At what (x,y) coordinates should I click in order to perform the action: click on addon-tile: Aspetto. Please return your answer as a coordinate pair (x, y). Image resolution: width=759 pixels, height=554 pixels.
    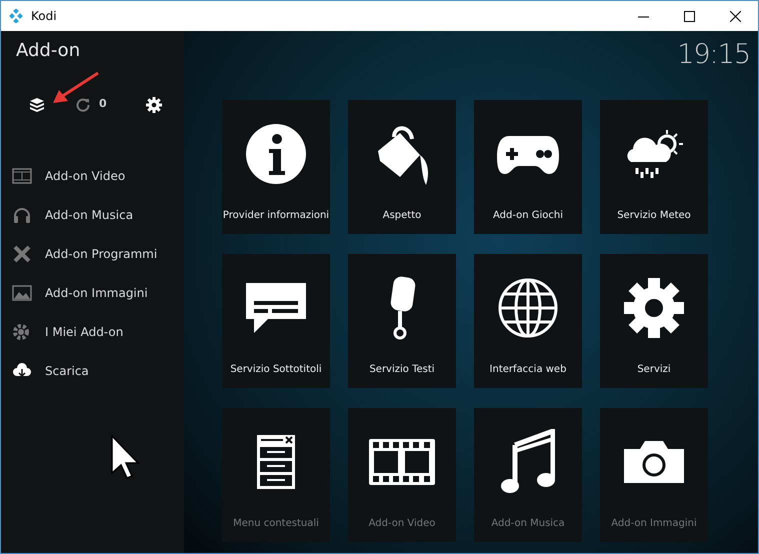
    Looking at the image, I should click on (402, 167).